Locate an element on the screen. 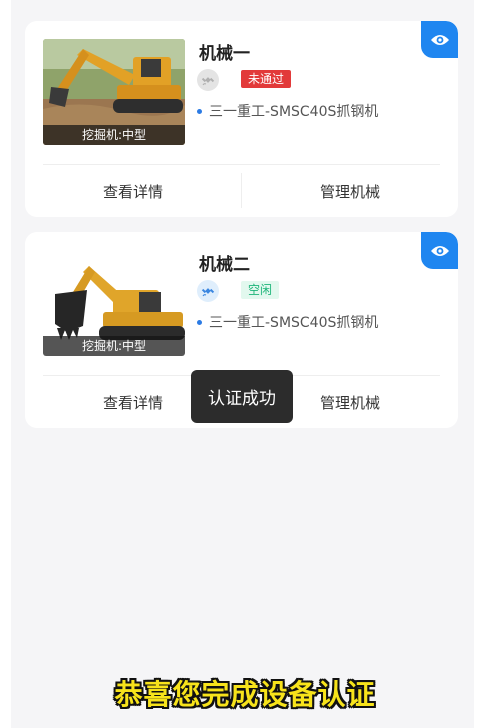 The height and width of the screenshot is (728, 490). machine-name: 机械二 is located at coordinates (224, 265).